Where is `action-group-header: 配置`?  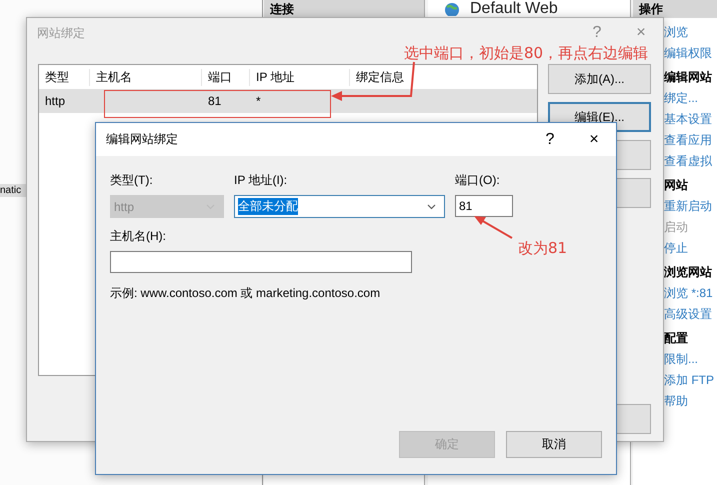
action-group-header: 配置 is located at coordinates (676, 338).